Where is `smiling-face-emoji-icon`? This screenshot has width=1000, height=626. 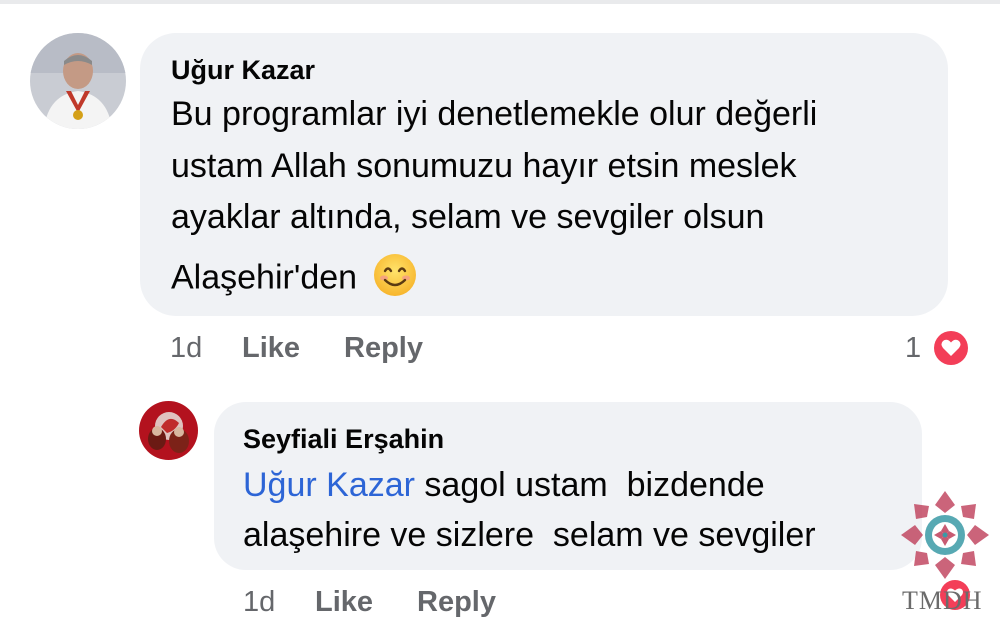 smiling-face-emoji-icon is located at coordinates (395, 279).